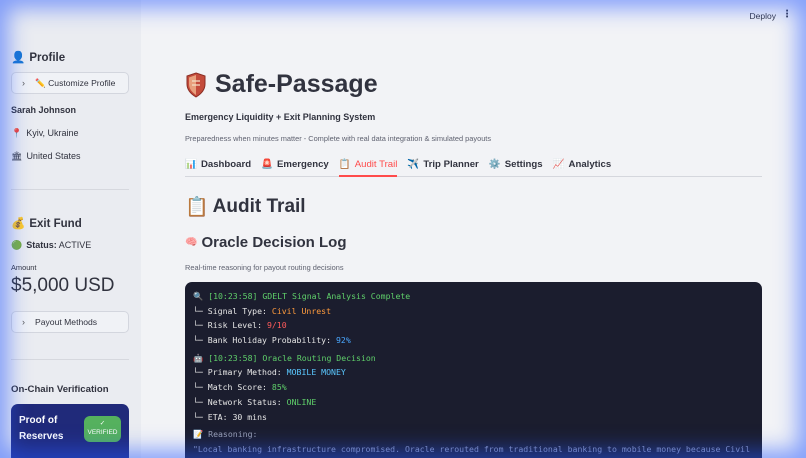 This screenshot has width=806, height=458. What do you see at coordinates (259, 206) in the screenshot?
I see `section-title-label: Audit Trail` at bounding box center [259, 206].